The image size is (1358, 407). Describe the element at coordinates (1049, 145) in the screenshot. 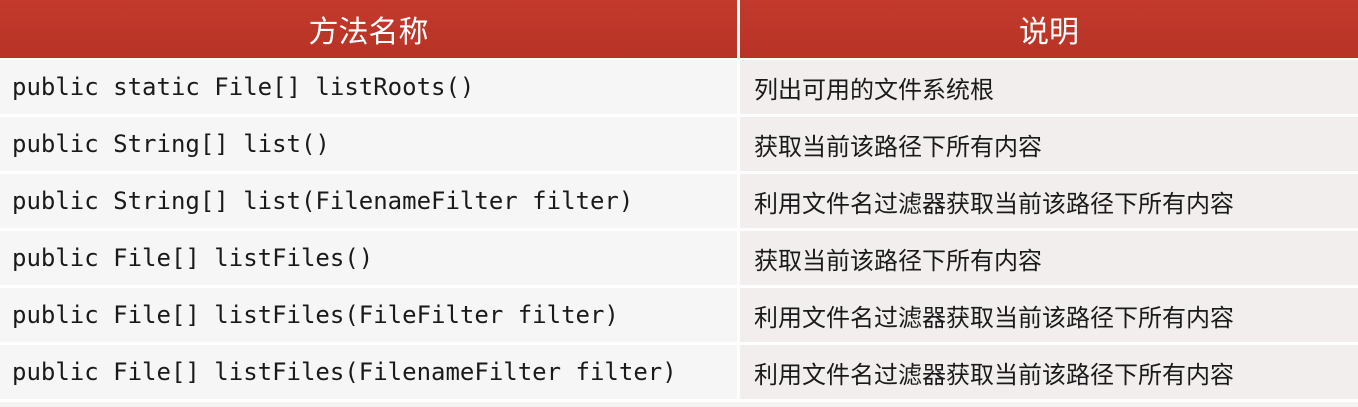

I see `row-2-description: 获取当前该路径下所有内容` at that location.